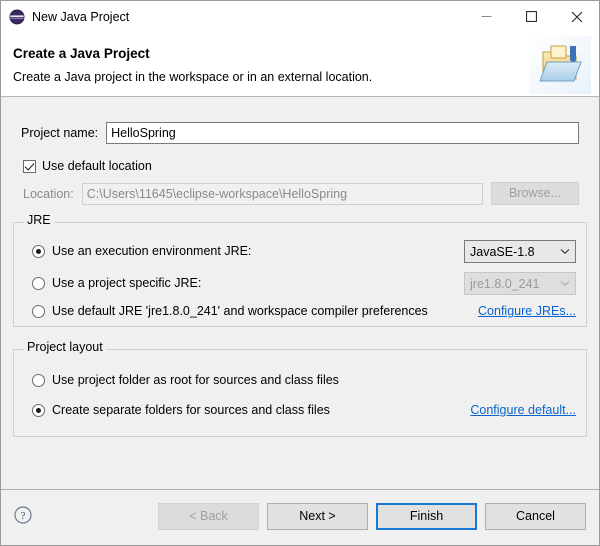  I want to click on project-name-label: Project name:, so click(60, 133).